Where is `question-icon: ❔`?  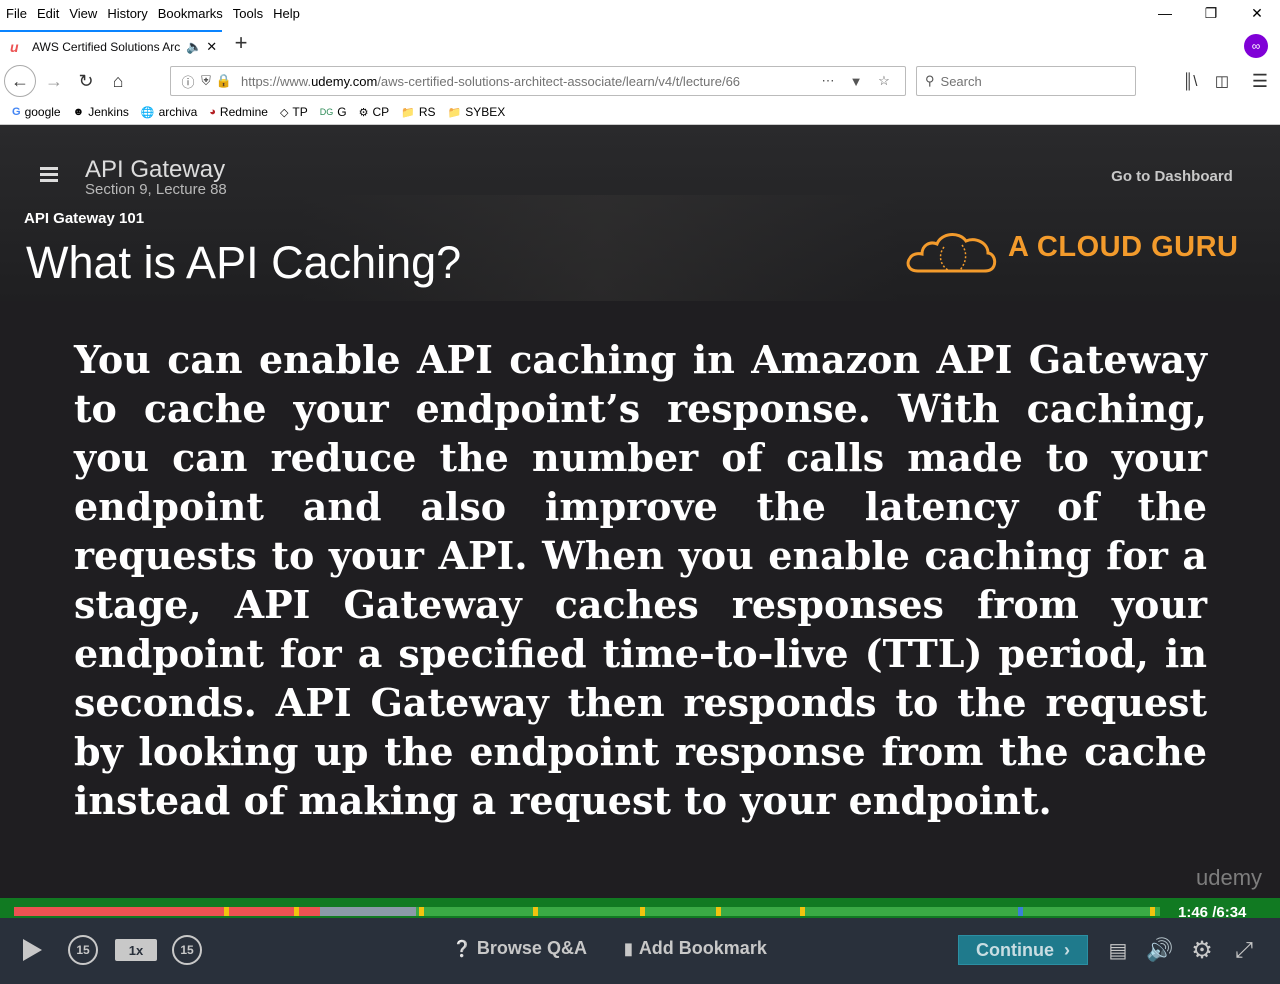 question-icon: ❔ is located at coordinates (462, 949).